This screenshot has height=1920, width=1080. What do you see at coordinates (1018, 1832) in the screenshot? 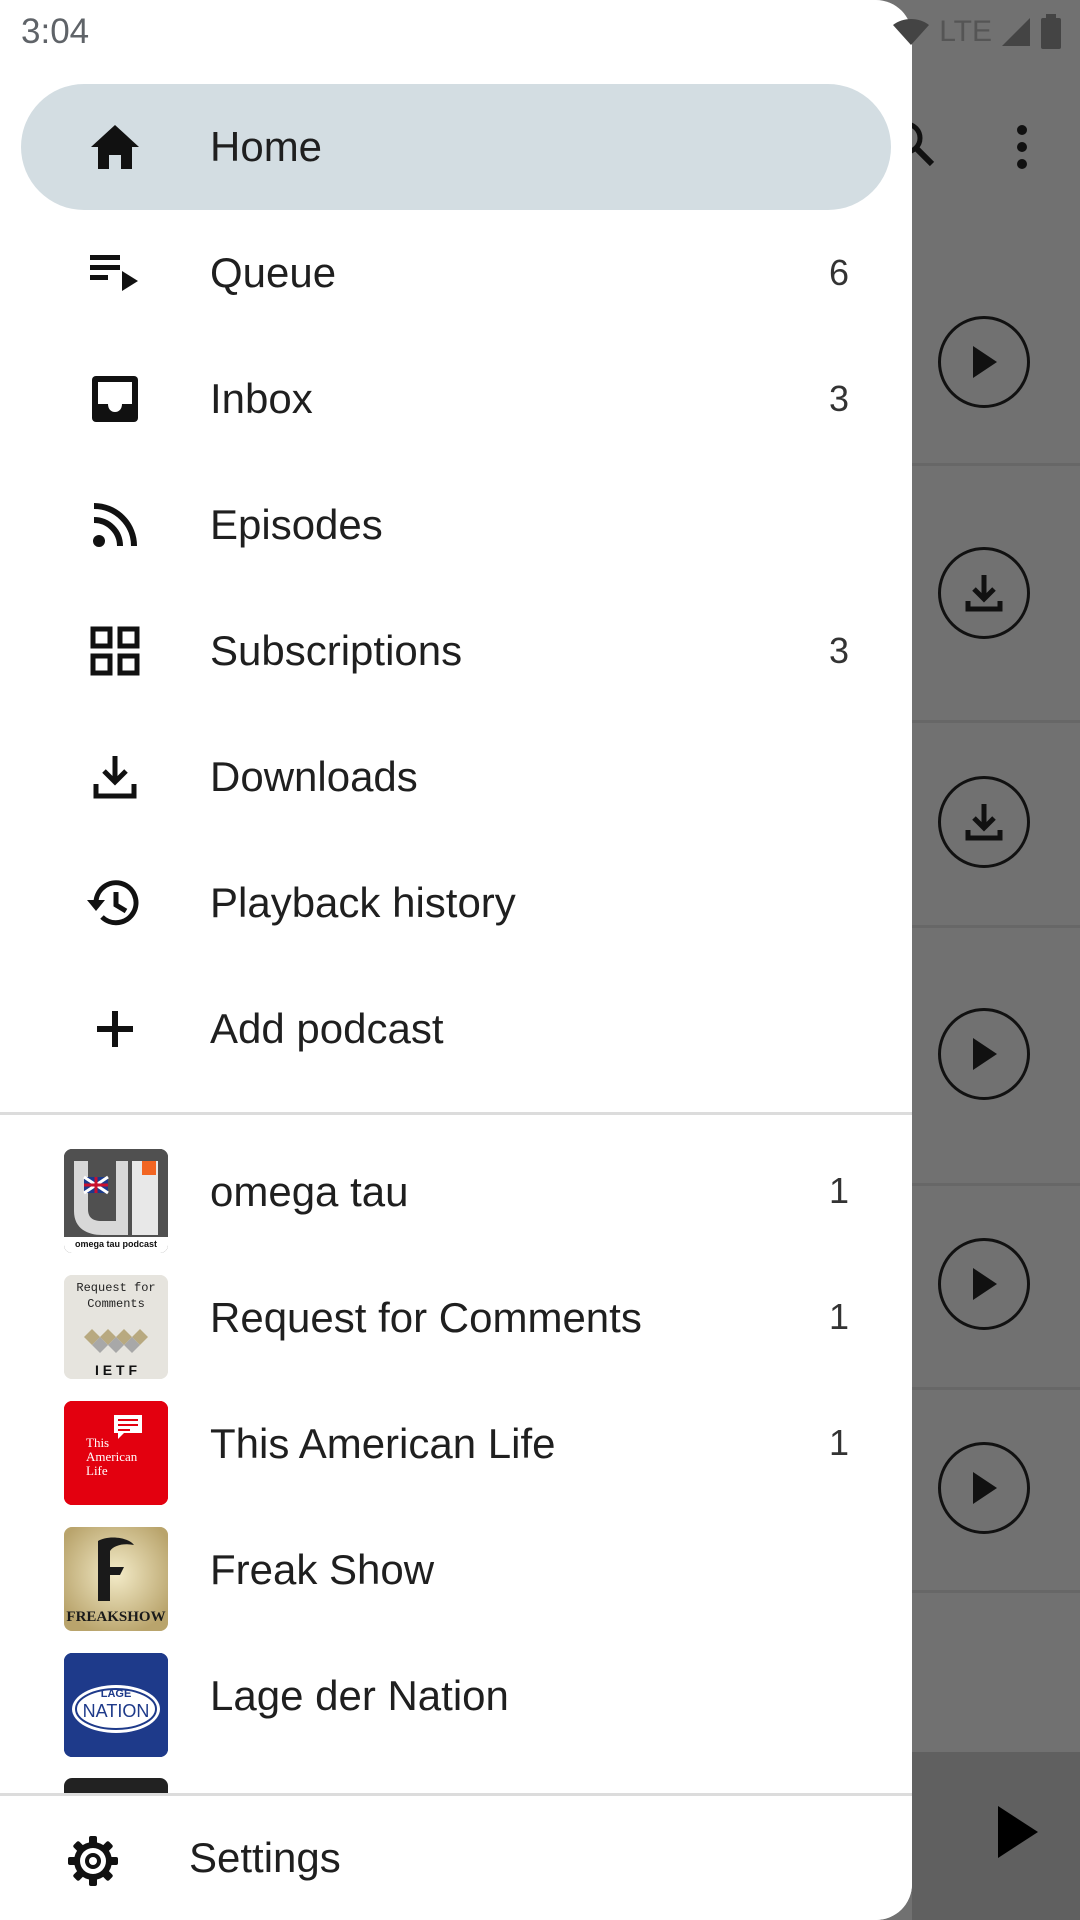
I see `play-icon` at bounding box center [1018, 1832].